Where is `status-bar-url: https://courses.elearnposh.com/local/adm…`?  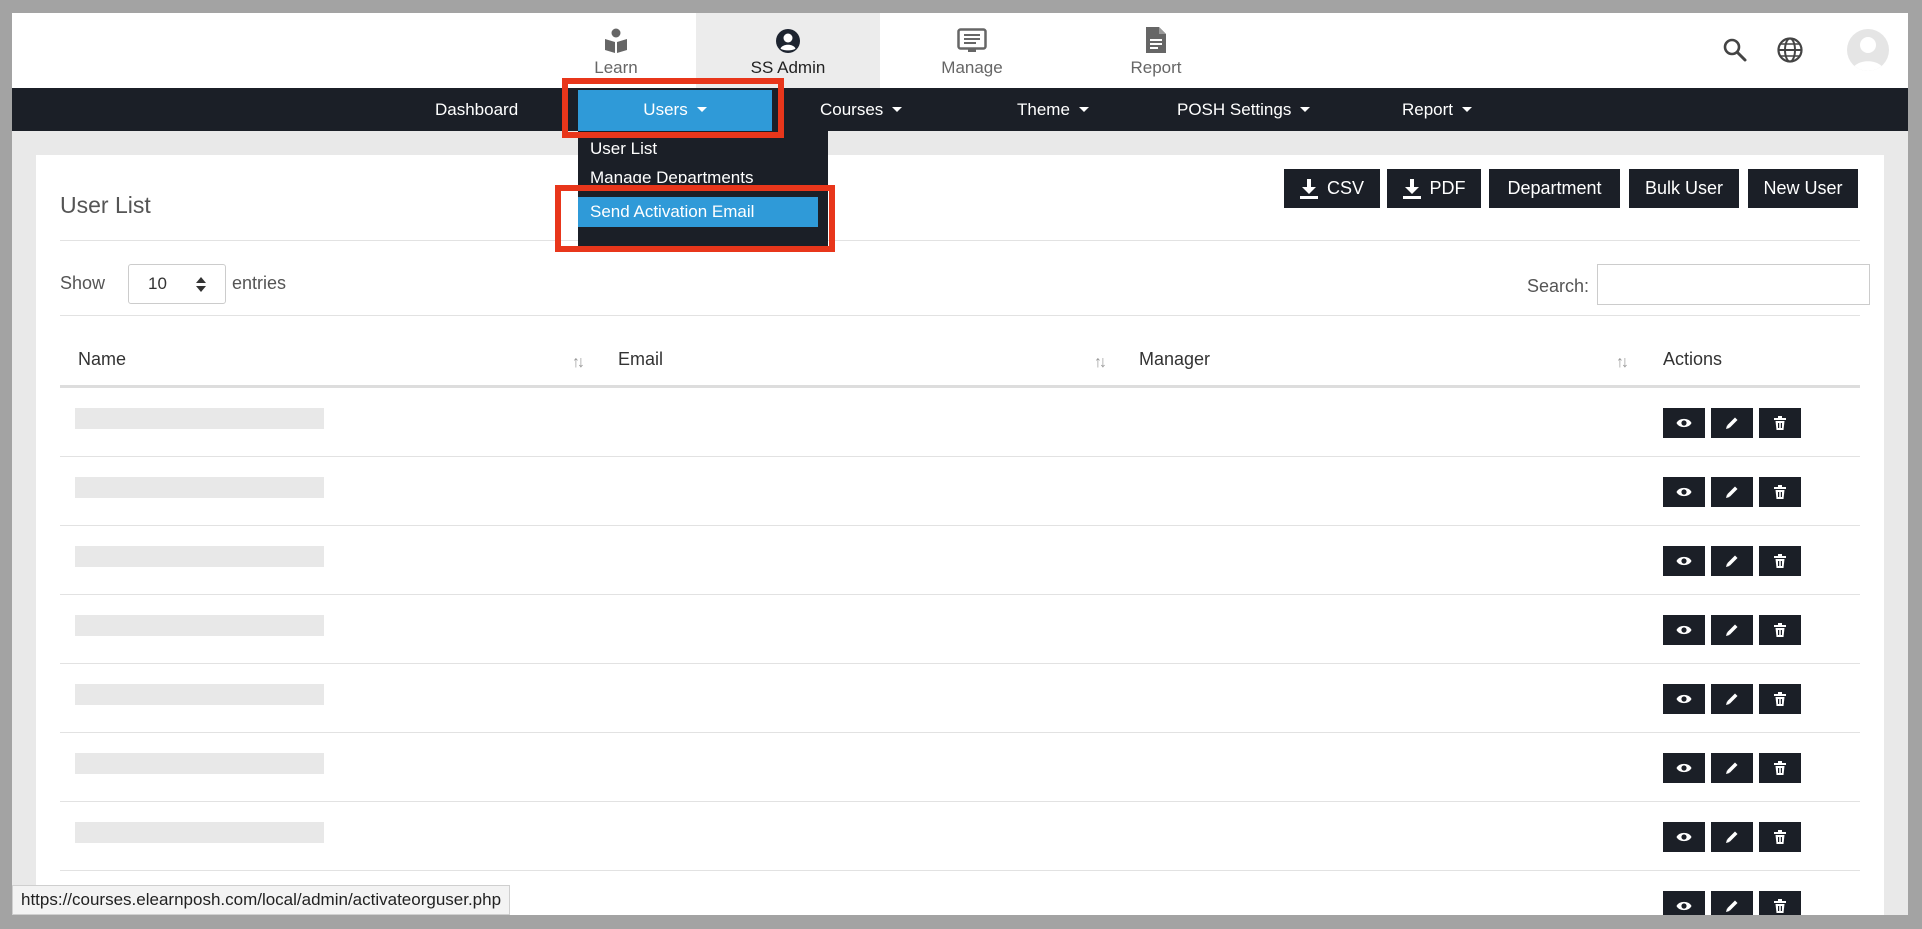
status-bar-url: https://courses.elearnposh.com/local/adm… is located at coordinates (261, 900).